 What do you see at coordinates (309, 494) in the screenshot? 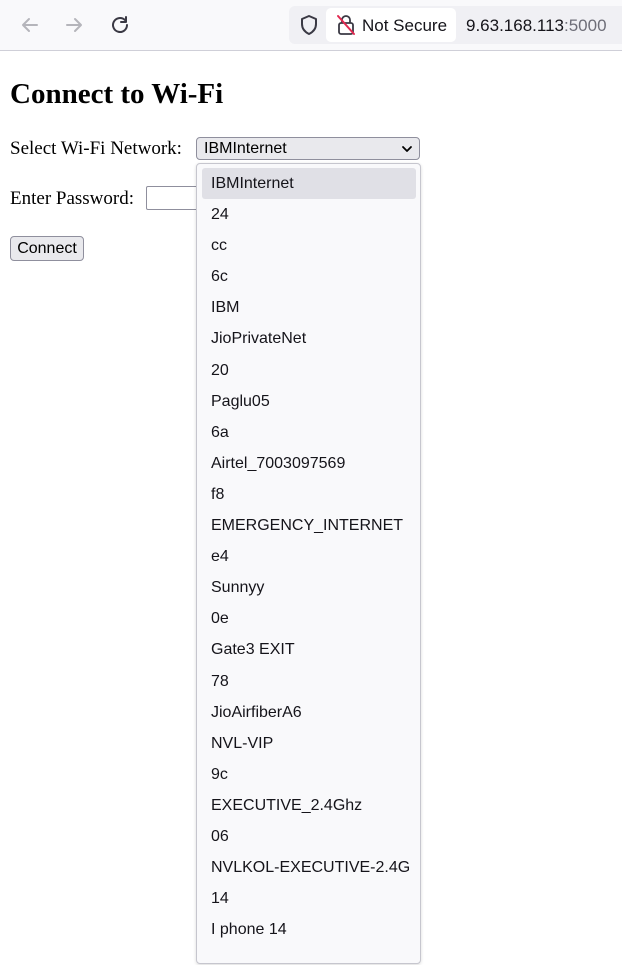
I see `dropdown-option: f8` at bounding box center [309, 494].